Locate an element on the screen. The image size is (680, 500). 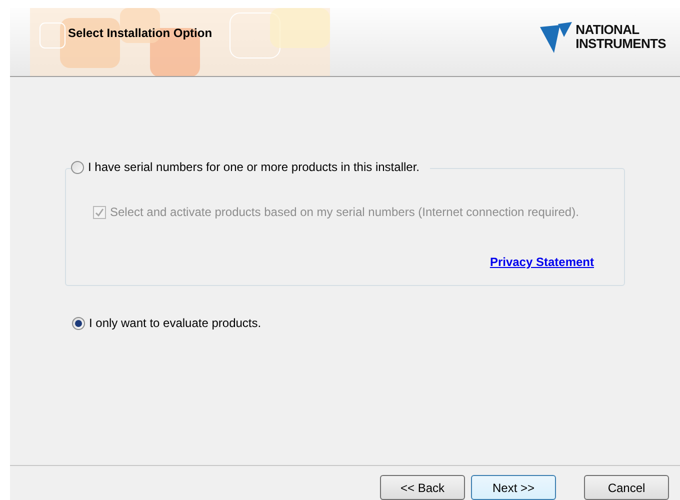
logo-text: INSTRUMENTS is located at coordinates (621, 44).